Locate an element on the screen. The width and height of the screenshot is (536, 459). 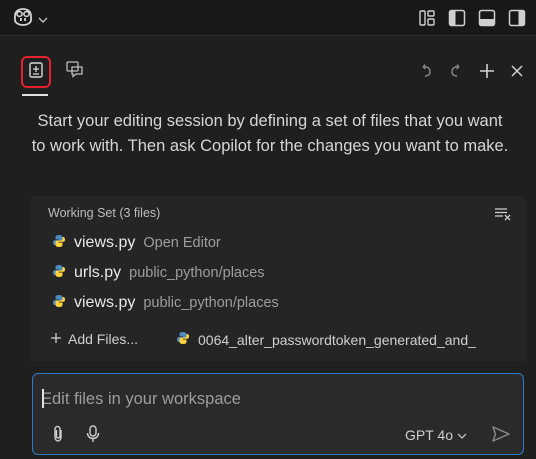
toggle-primary-sidebar-icon is located at coordinates (457, 18).